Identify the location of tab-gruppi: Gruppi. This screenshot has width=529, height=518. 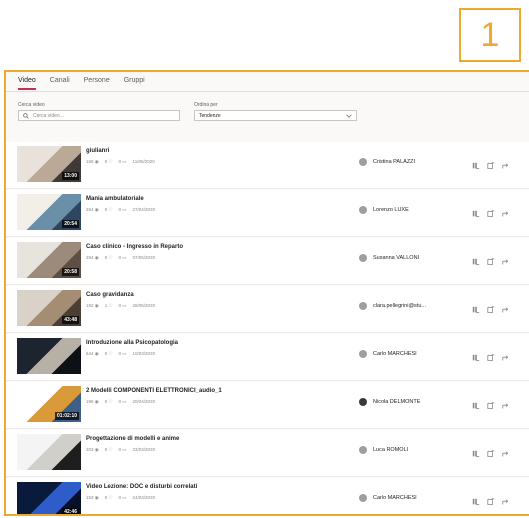
(134, 83).